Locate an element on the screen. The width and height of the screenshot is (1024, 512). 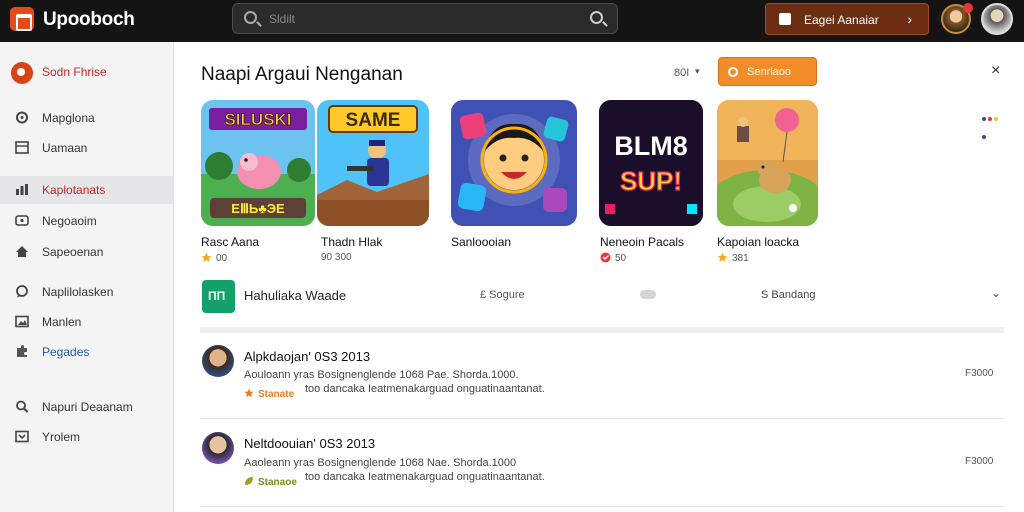
cta-button: Eagei Aanaiar › is located at coordinates (847, 19).